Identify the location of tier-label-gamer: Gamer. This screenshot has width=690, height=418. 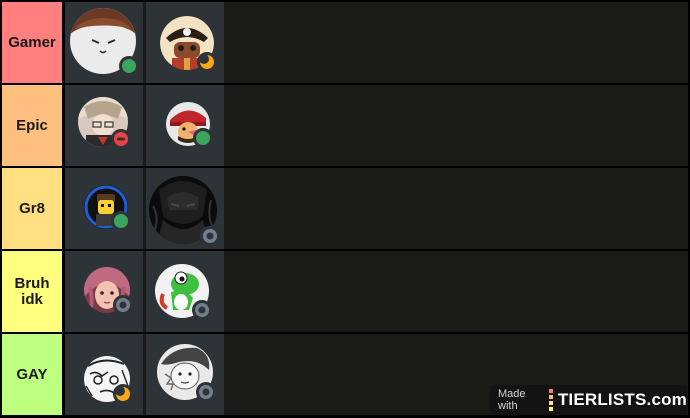
(32, 42).